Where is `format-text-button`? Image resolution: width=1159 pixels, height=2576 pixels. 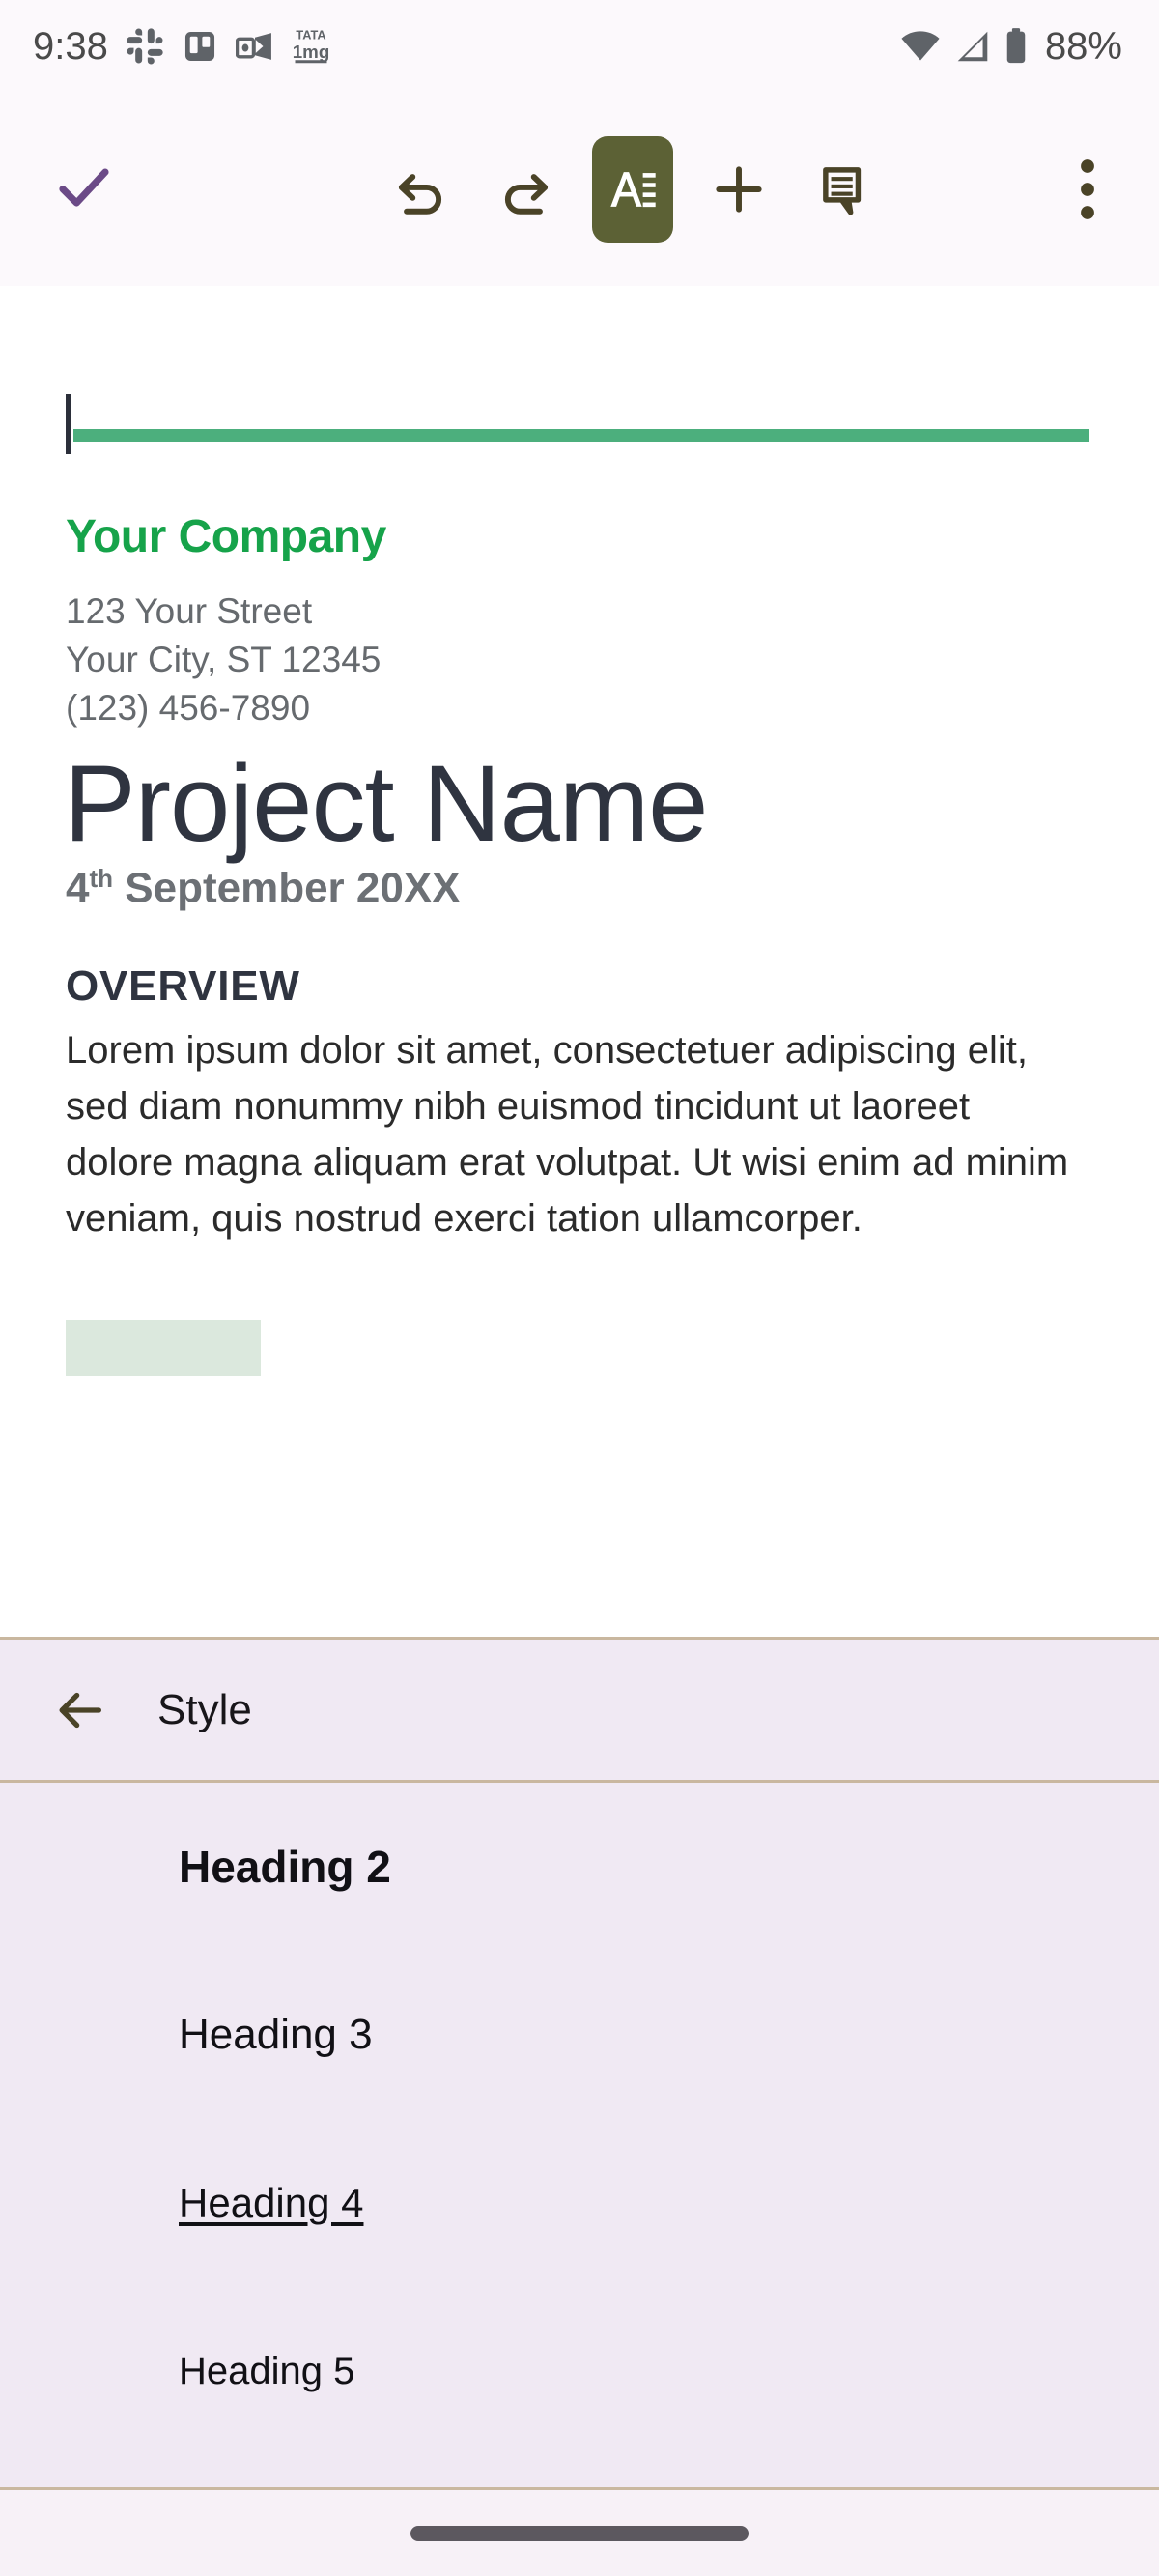
format-text-button is located at coordinates (633, 190).